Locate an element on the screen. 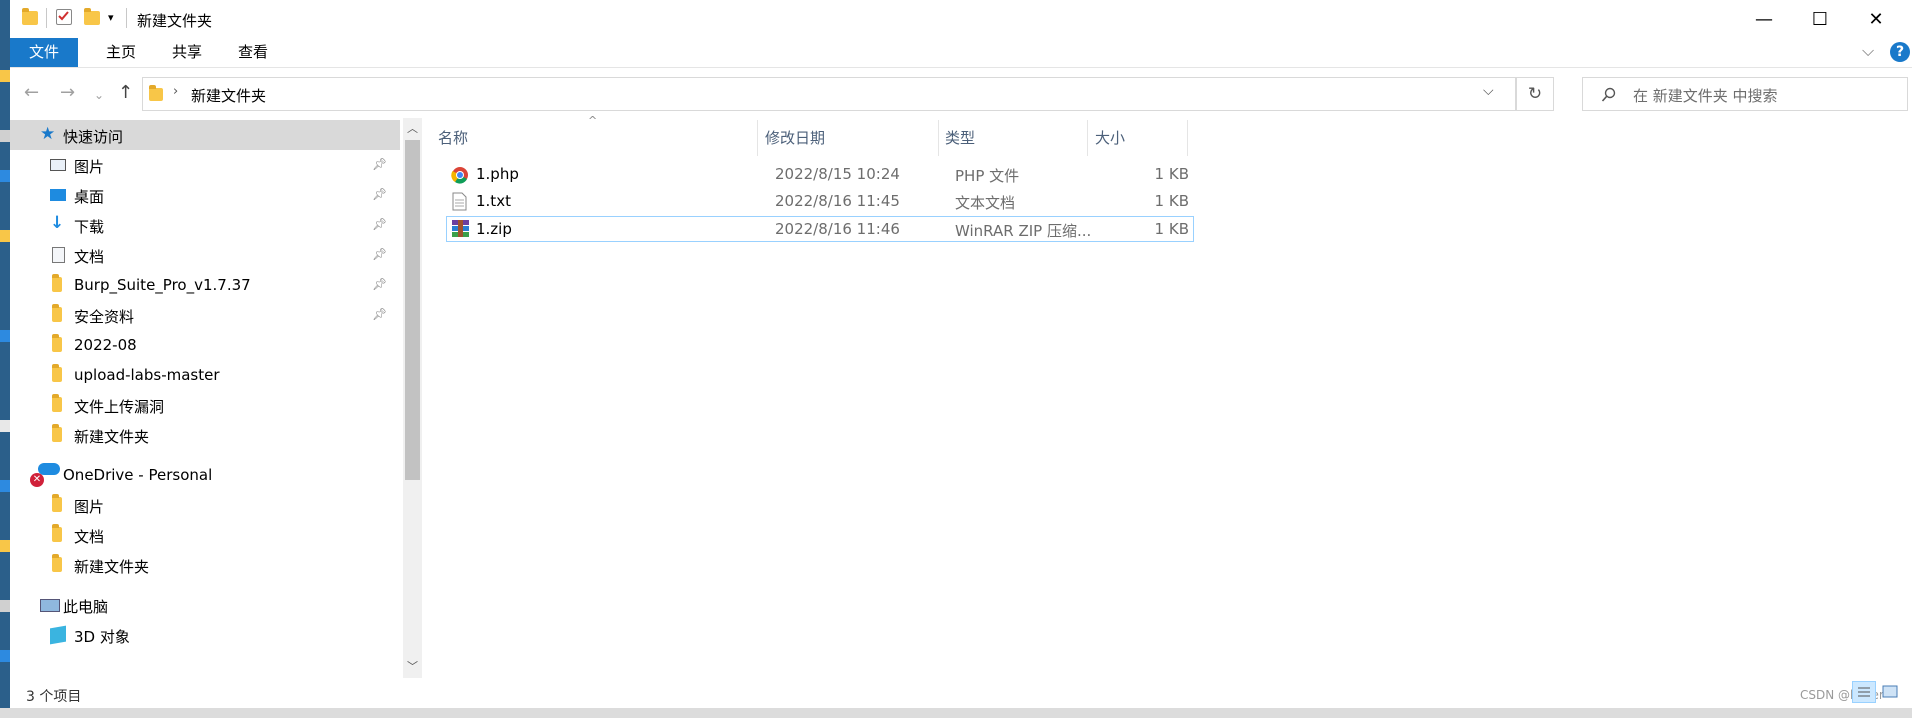 The image size is (1912, 718). nav-item-documents: 文档 📌︎ is located at coordinates (205, 255).